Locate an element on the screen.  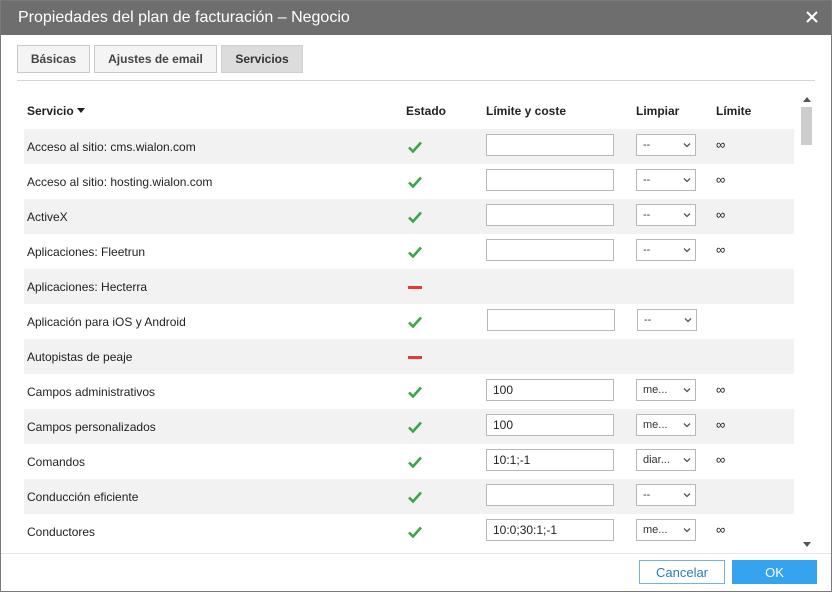
tab-servicios: Servicios is located at coordinates (262, 59).